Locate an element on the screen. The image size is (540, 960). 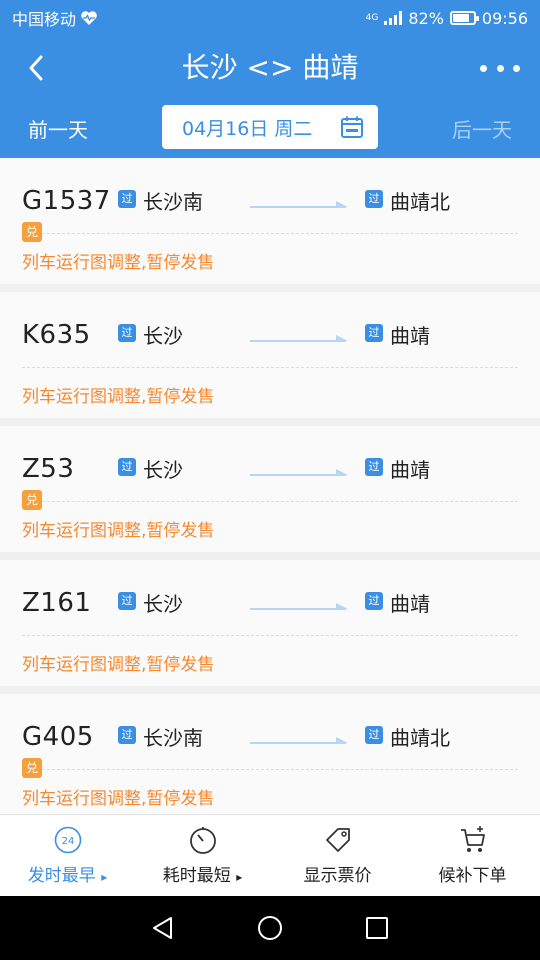
nav-back-icon is located at coordinates (163, 928).